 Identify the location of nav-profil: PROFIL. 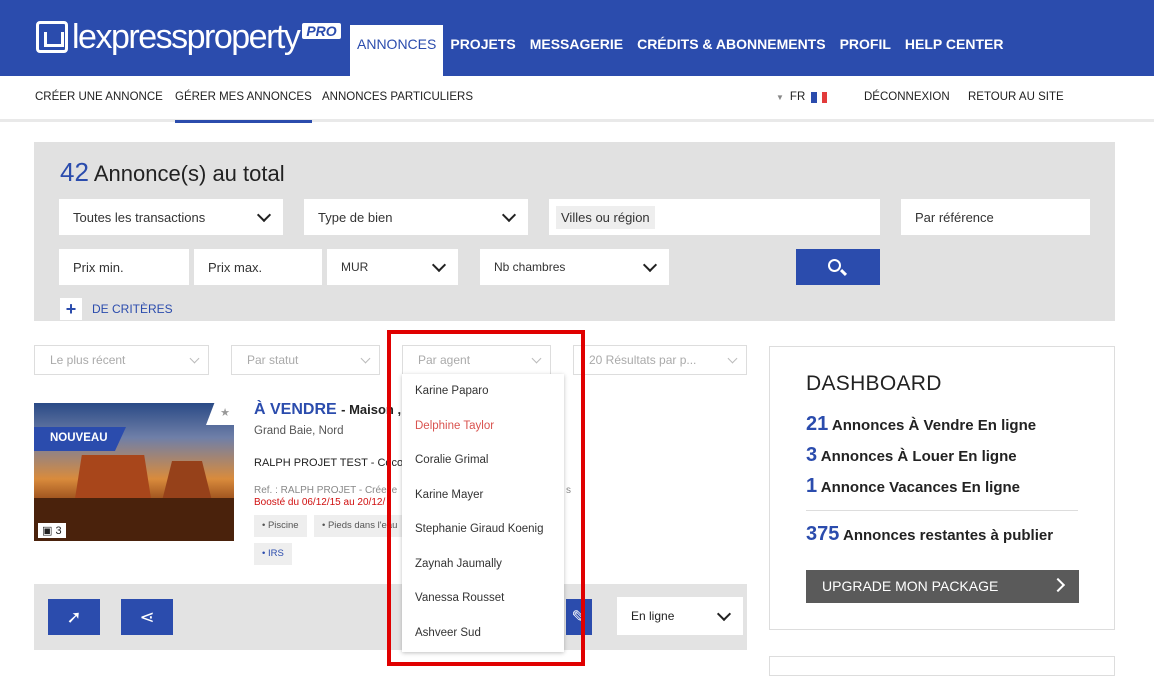
(865, 50).